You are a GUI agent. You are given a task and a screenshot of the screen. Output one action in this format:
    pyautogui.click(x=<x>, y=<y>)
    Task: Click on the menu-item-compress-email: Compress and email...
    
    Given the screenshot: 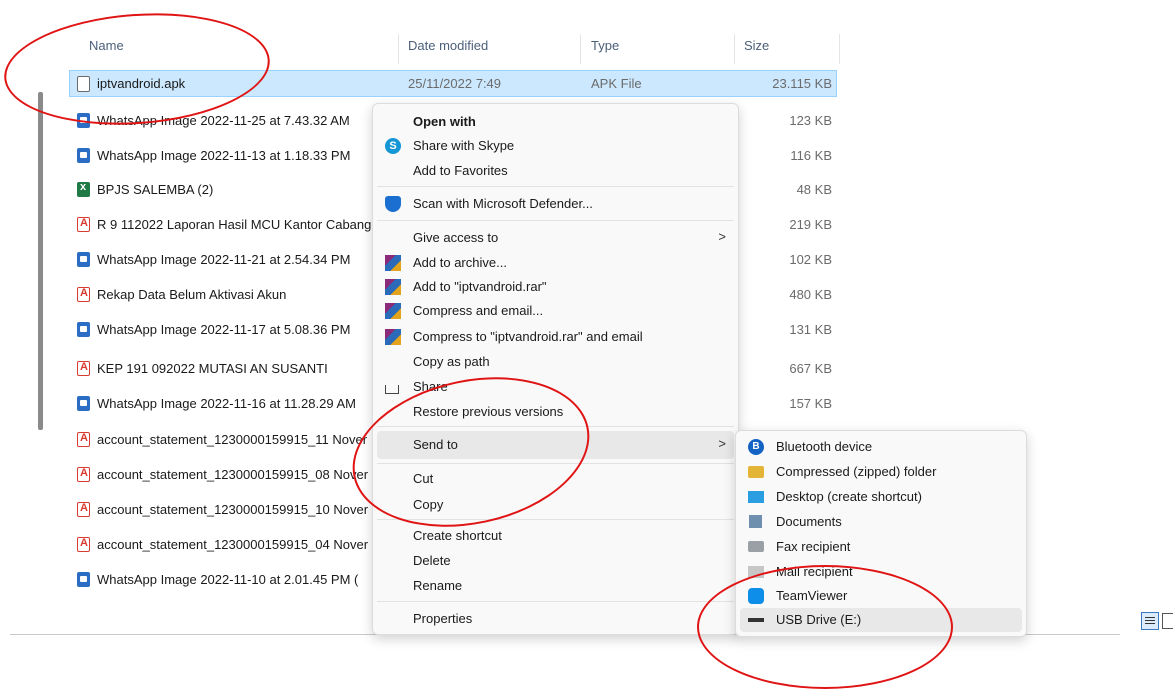 What is the action you would take?
    pyautogui.click(x=555, y=311)
    